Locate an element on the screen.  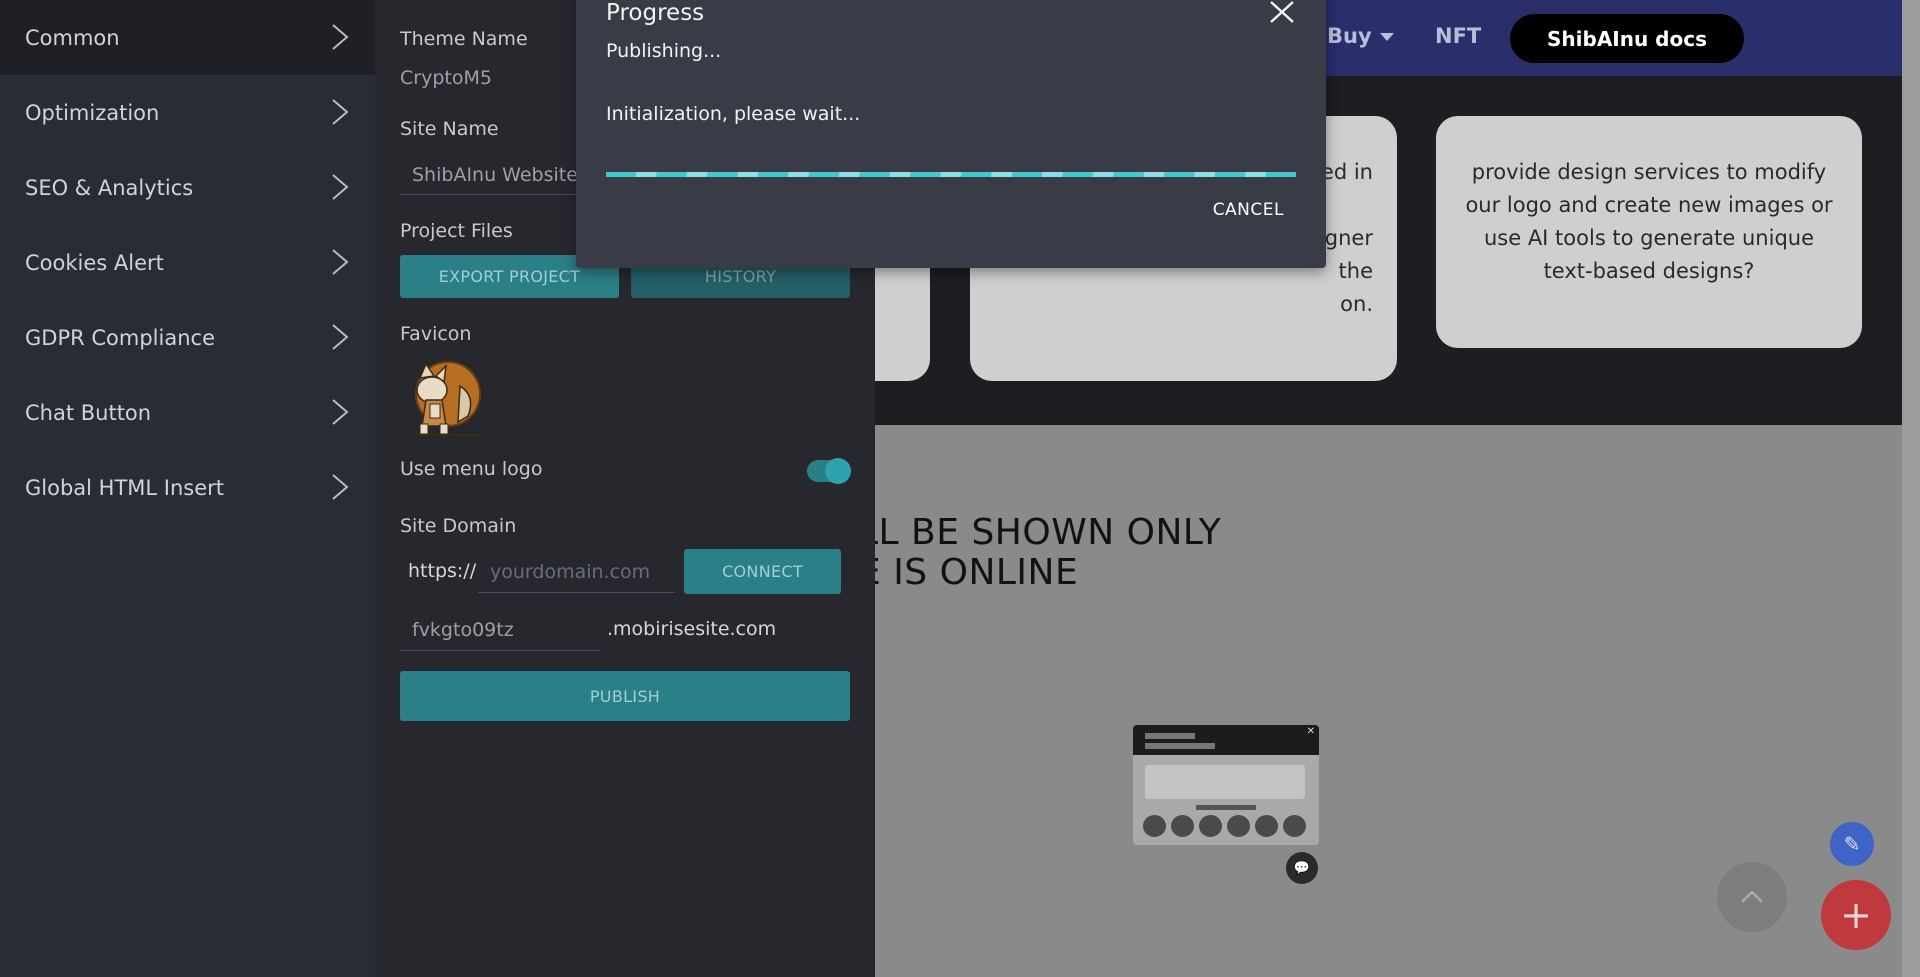
chevron-up-icon is located at coordinates (1752, 896).